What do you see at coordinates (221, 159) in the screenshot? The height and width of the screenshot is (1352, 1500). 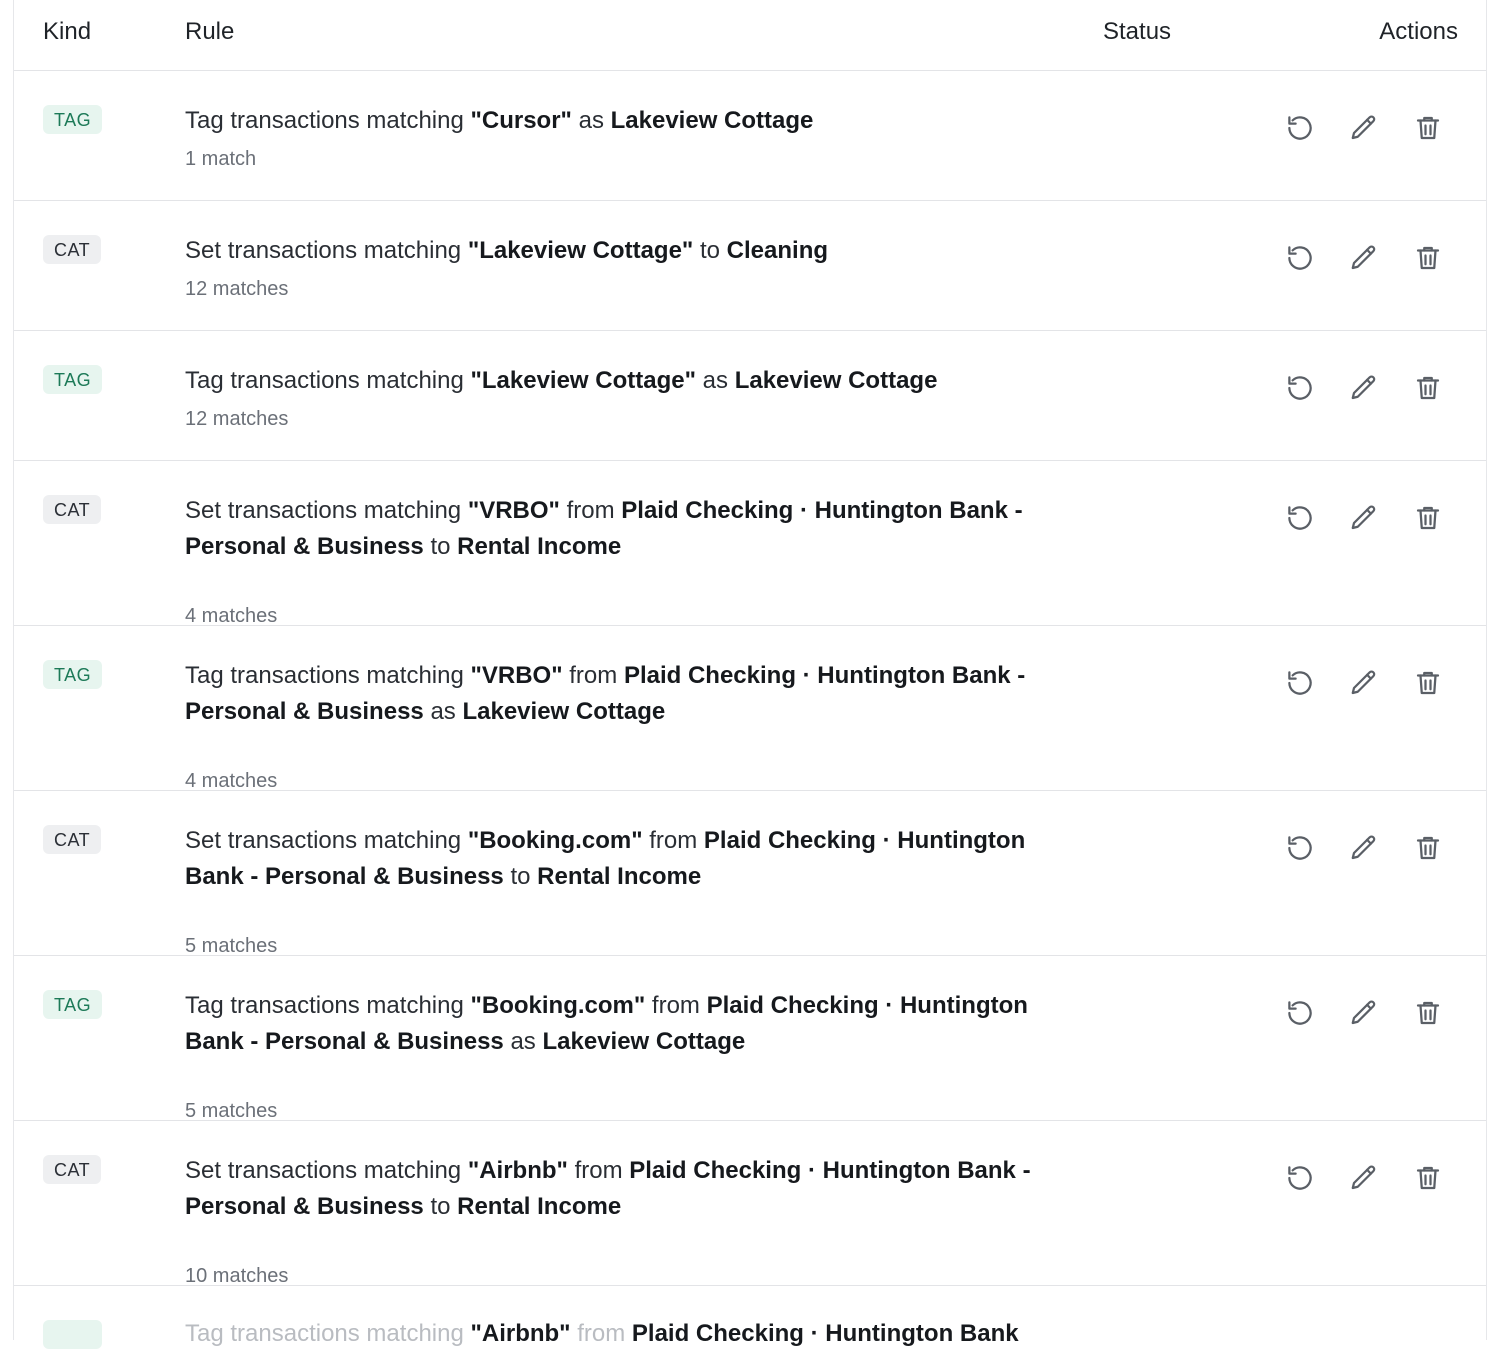 I see `match-count: 1 match` at bounding box center [221, 159].